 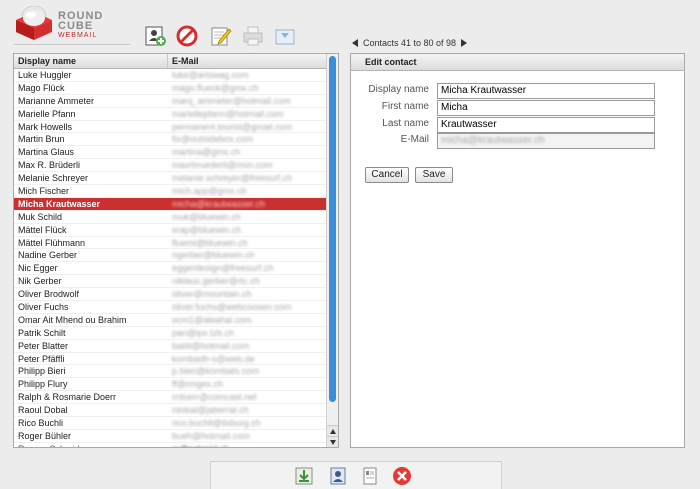 What do you see at coordinates (197, 384) in the screenshot?
I see `contact-email: ff@rmgex.ch` at bounding box center [197, 384].